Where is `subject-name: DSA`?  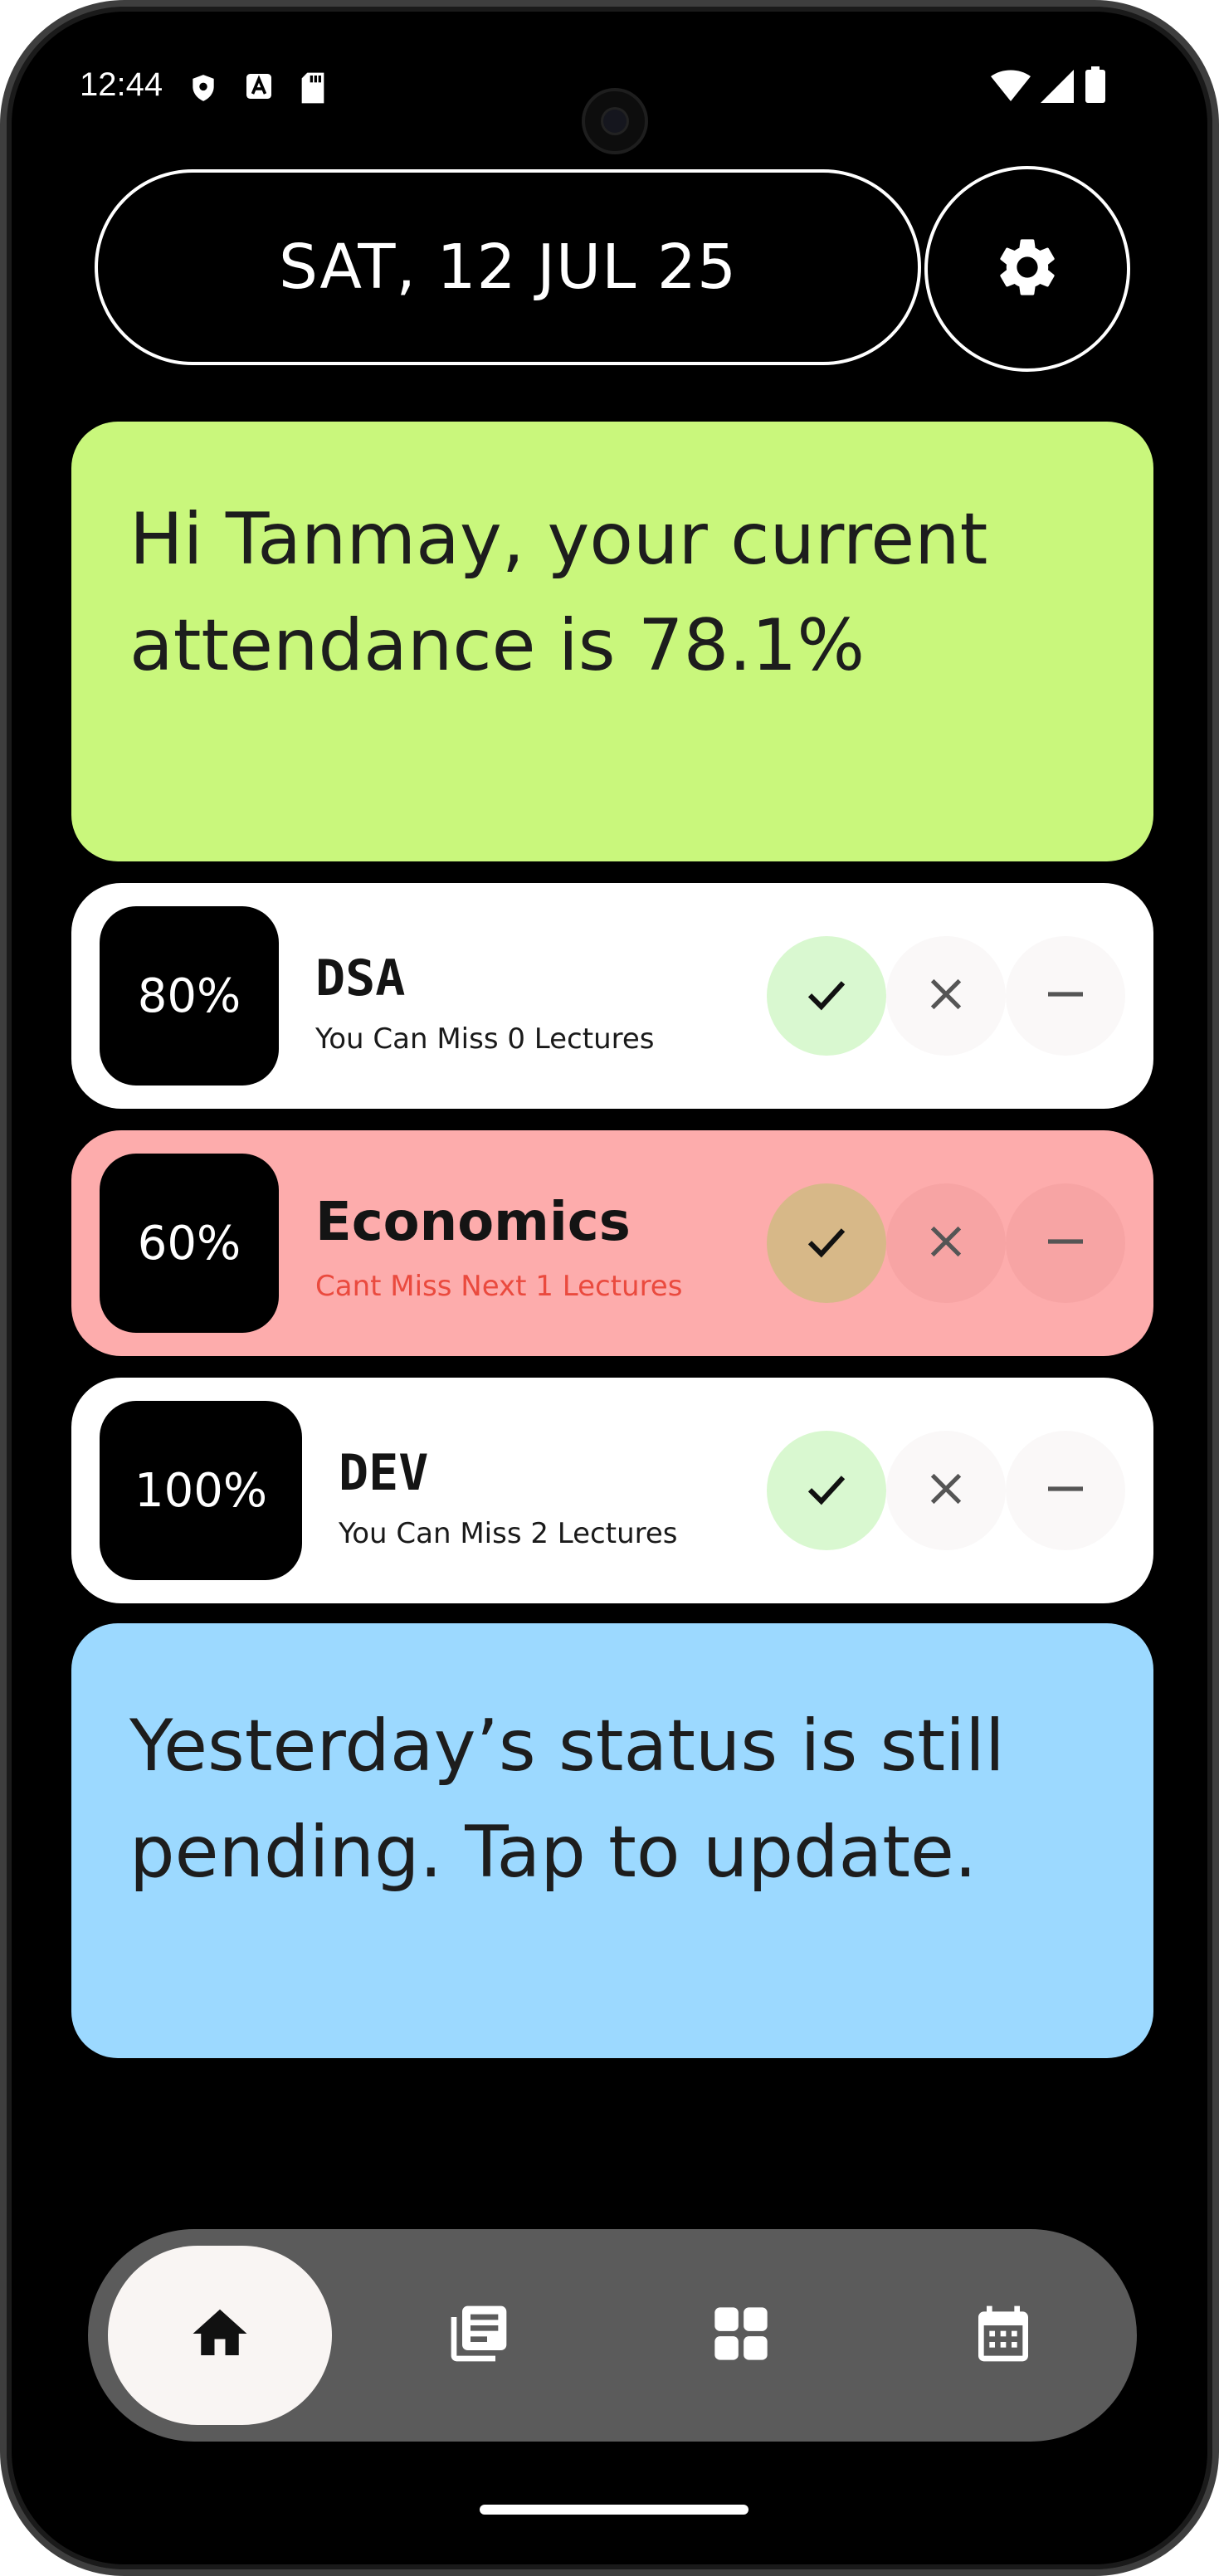
subject-name: DSA is located at coordinates (360, 978).